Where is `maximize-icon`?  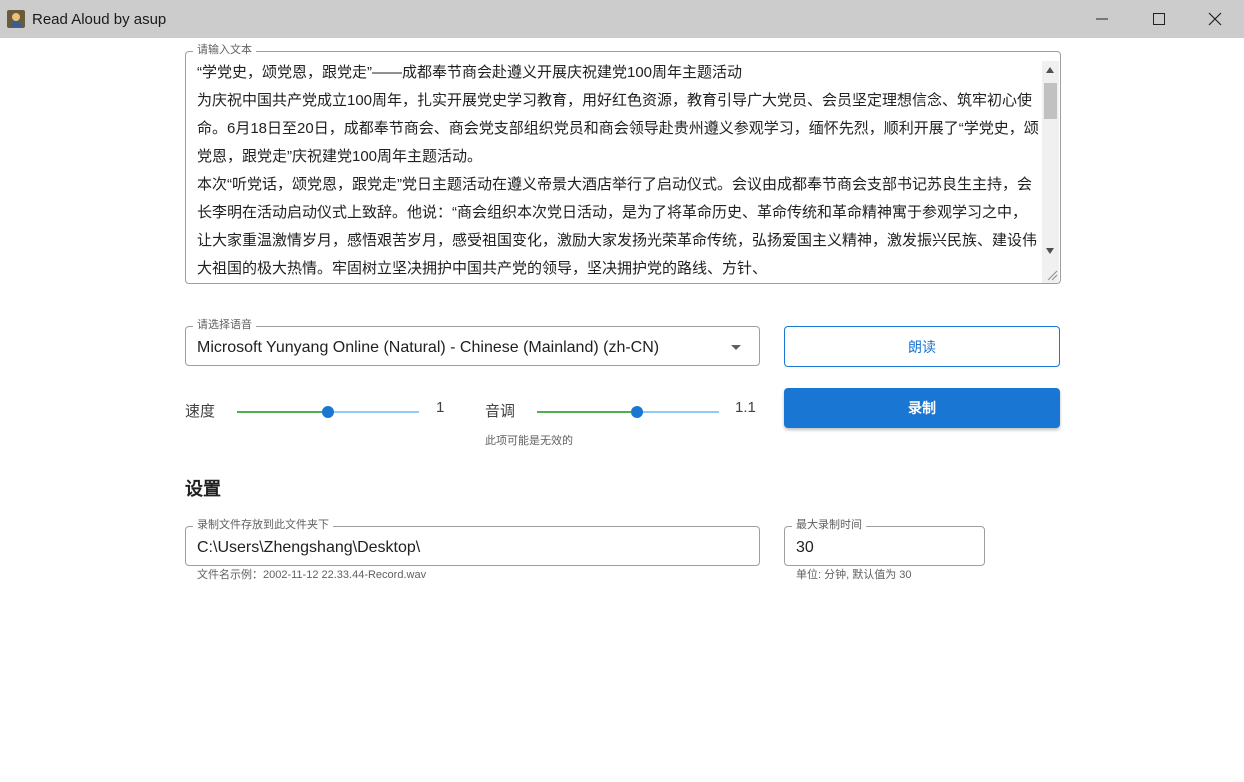
maximize-icon is located at coordinates (1159, 19).